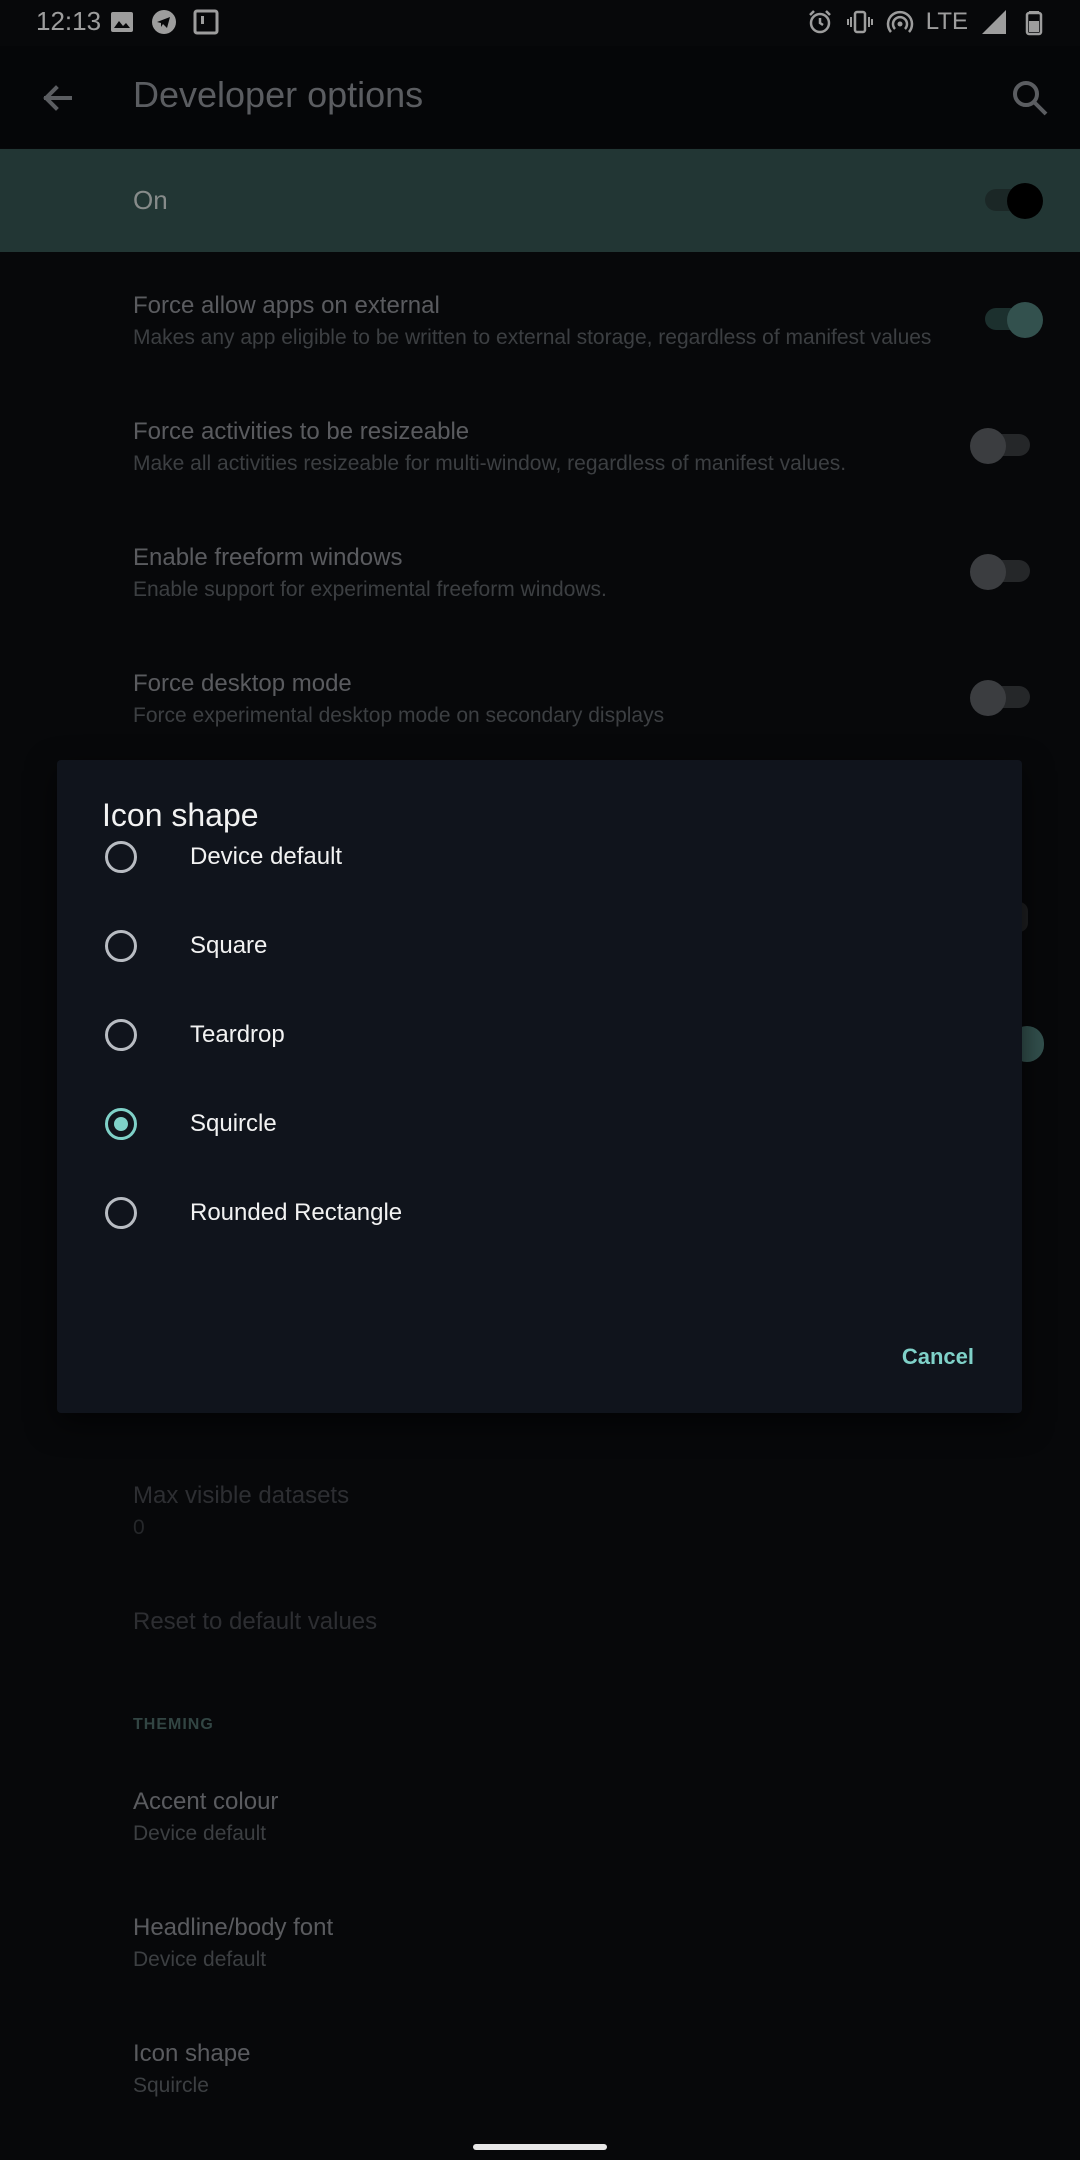 The height and width of the screenshot is (2160, 1080). I want to click on gesture-nav-handle, so click(540, 2147).